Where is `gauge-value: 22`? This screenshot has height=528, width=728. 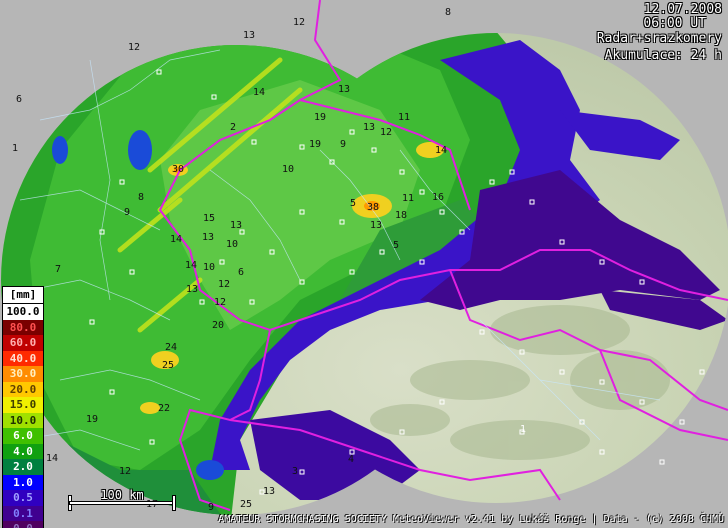 gauge-value: 22 is located at coordinates (164, 408).